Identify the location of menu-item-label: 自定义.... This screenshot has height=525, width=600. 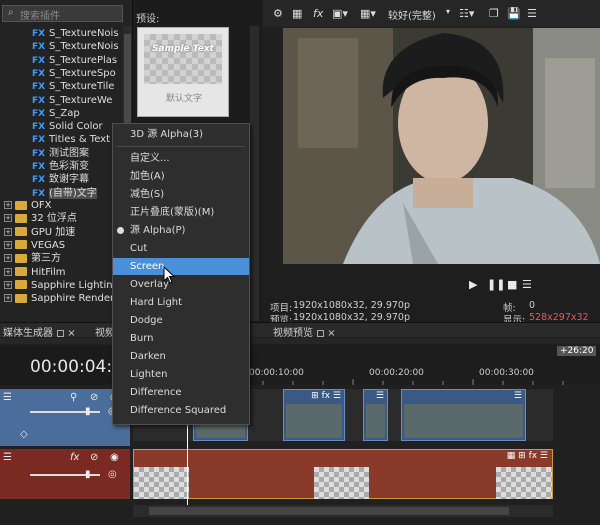
(150, 158).